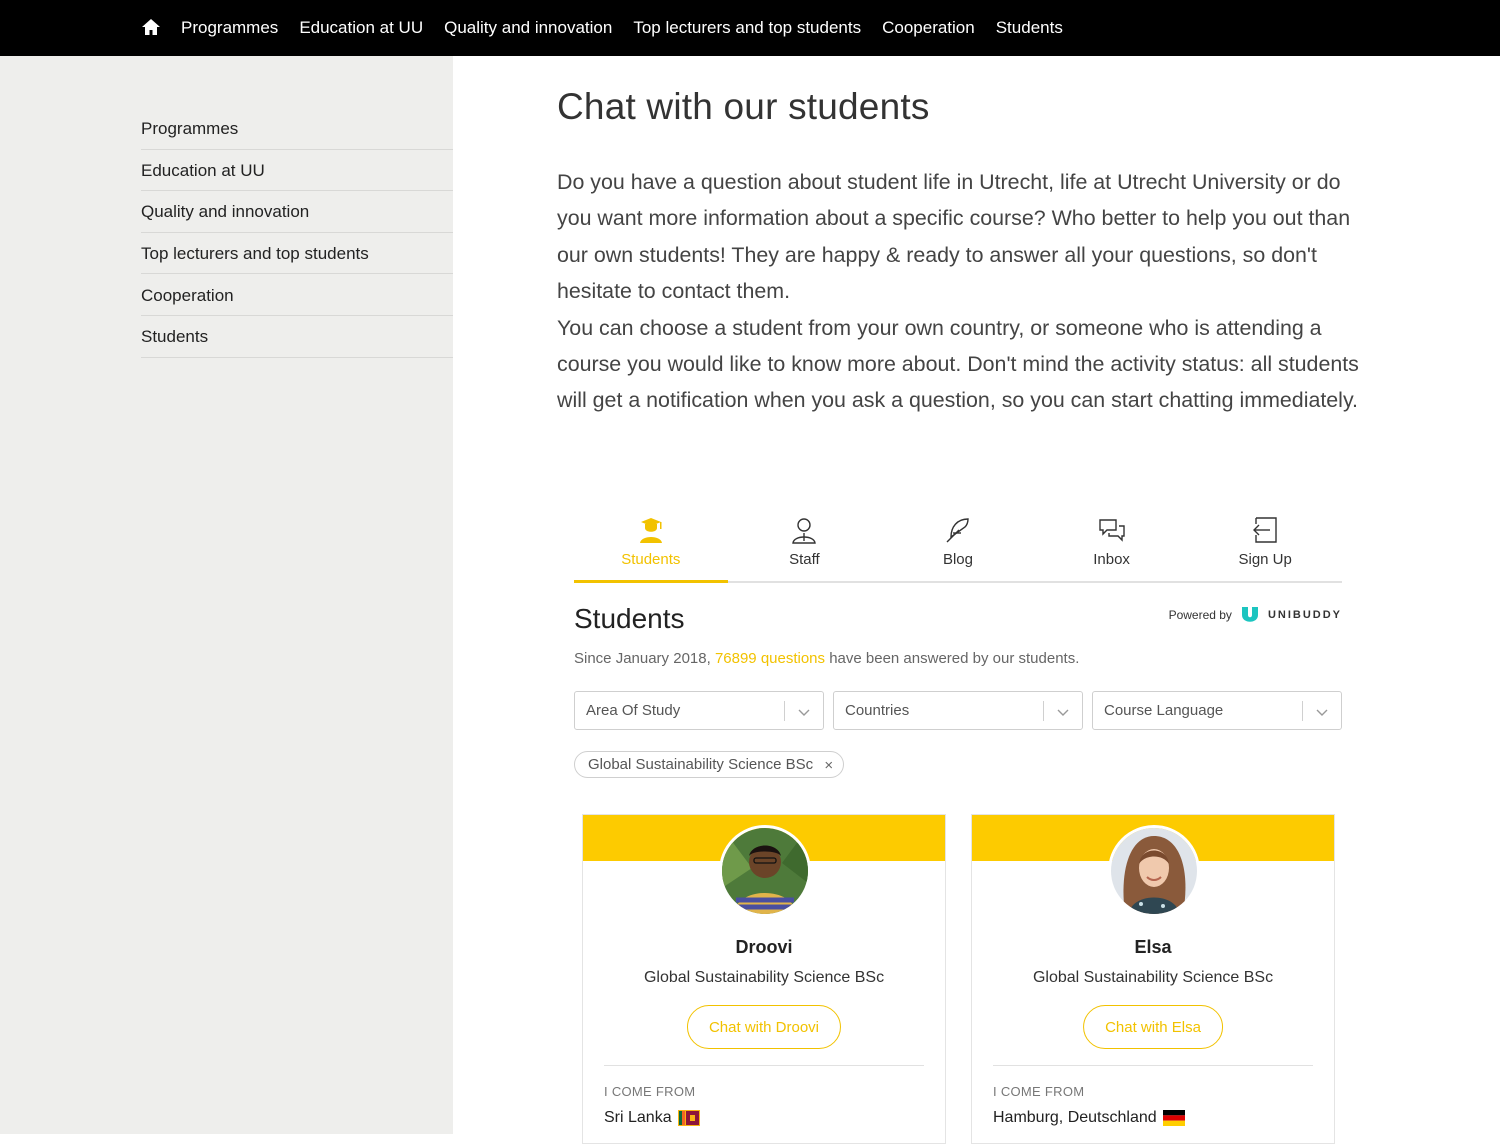 The image size is (1500, 1144). What do you see at coordinates (651, 559) in the screenshot?
I see `tab-students-label: Students` at bounding box center [651, 559].